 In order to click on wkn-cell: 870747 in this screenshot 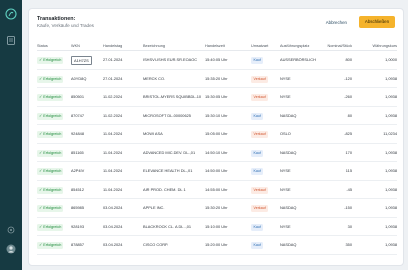, I will do `click(77, 115)`.